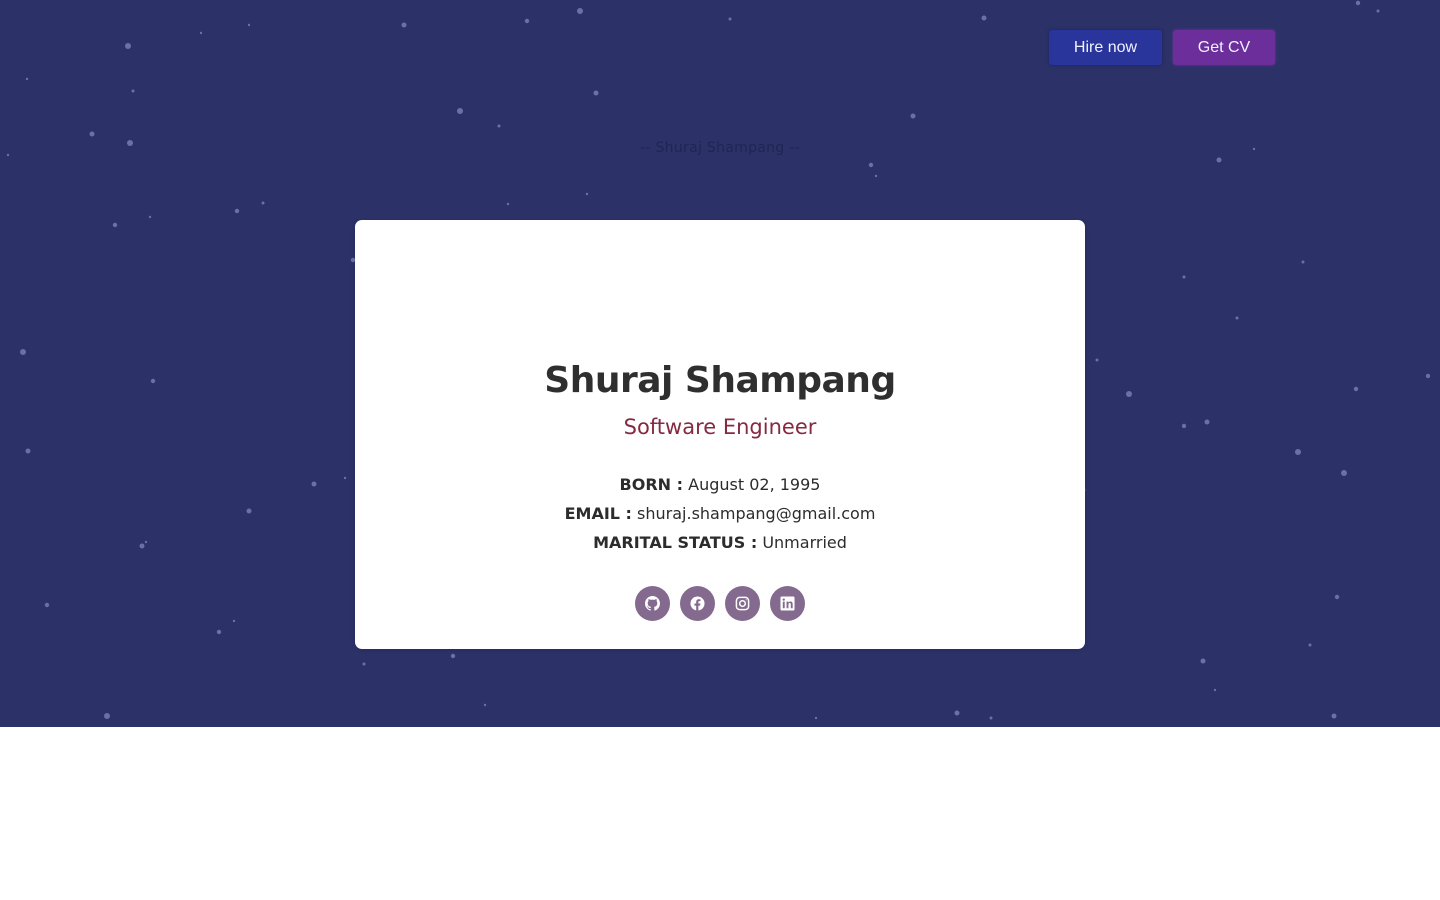  I want to click on facebook-link, so click(697, 603).